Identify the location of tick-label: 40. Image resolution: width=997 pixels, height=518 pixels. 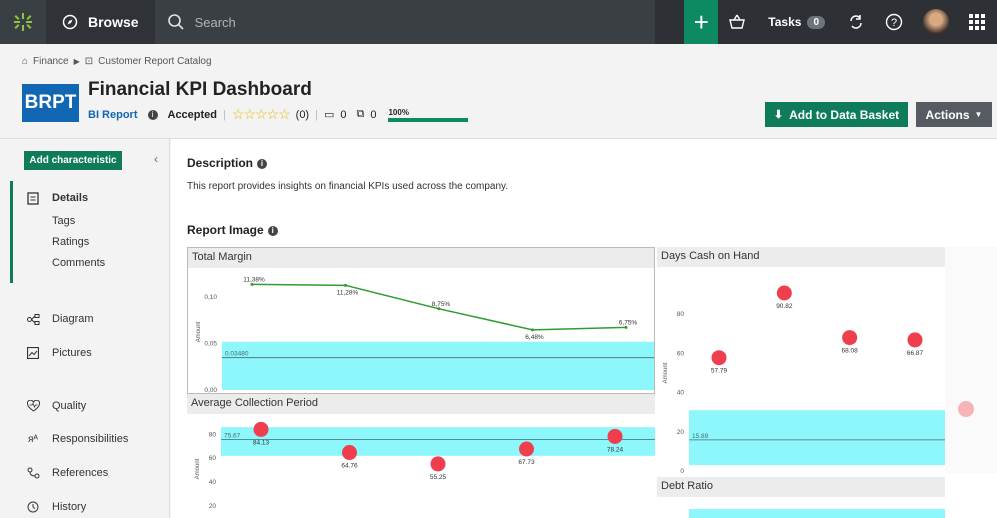
(681, 393).